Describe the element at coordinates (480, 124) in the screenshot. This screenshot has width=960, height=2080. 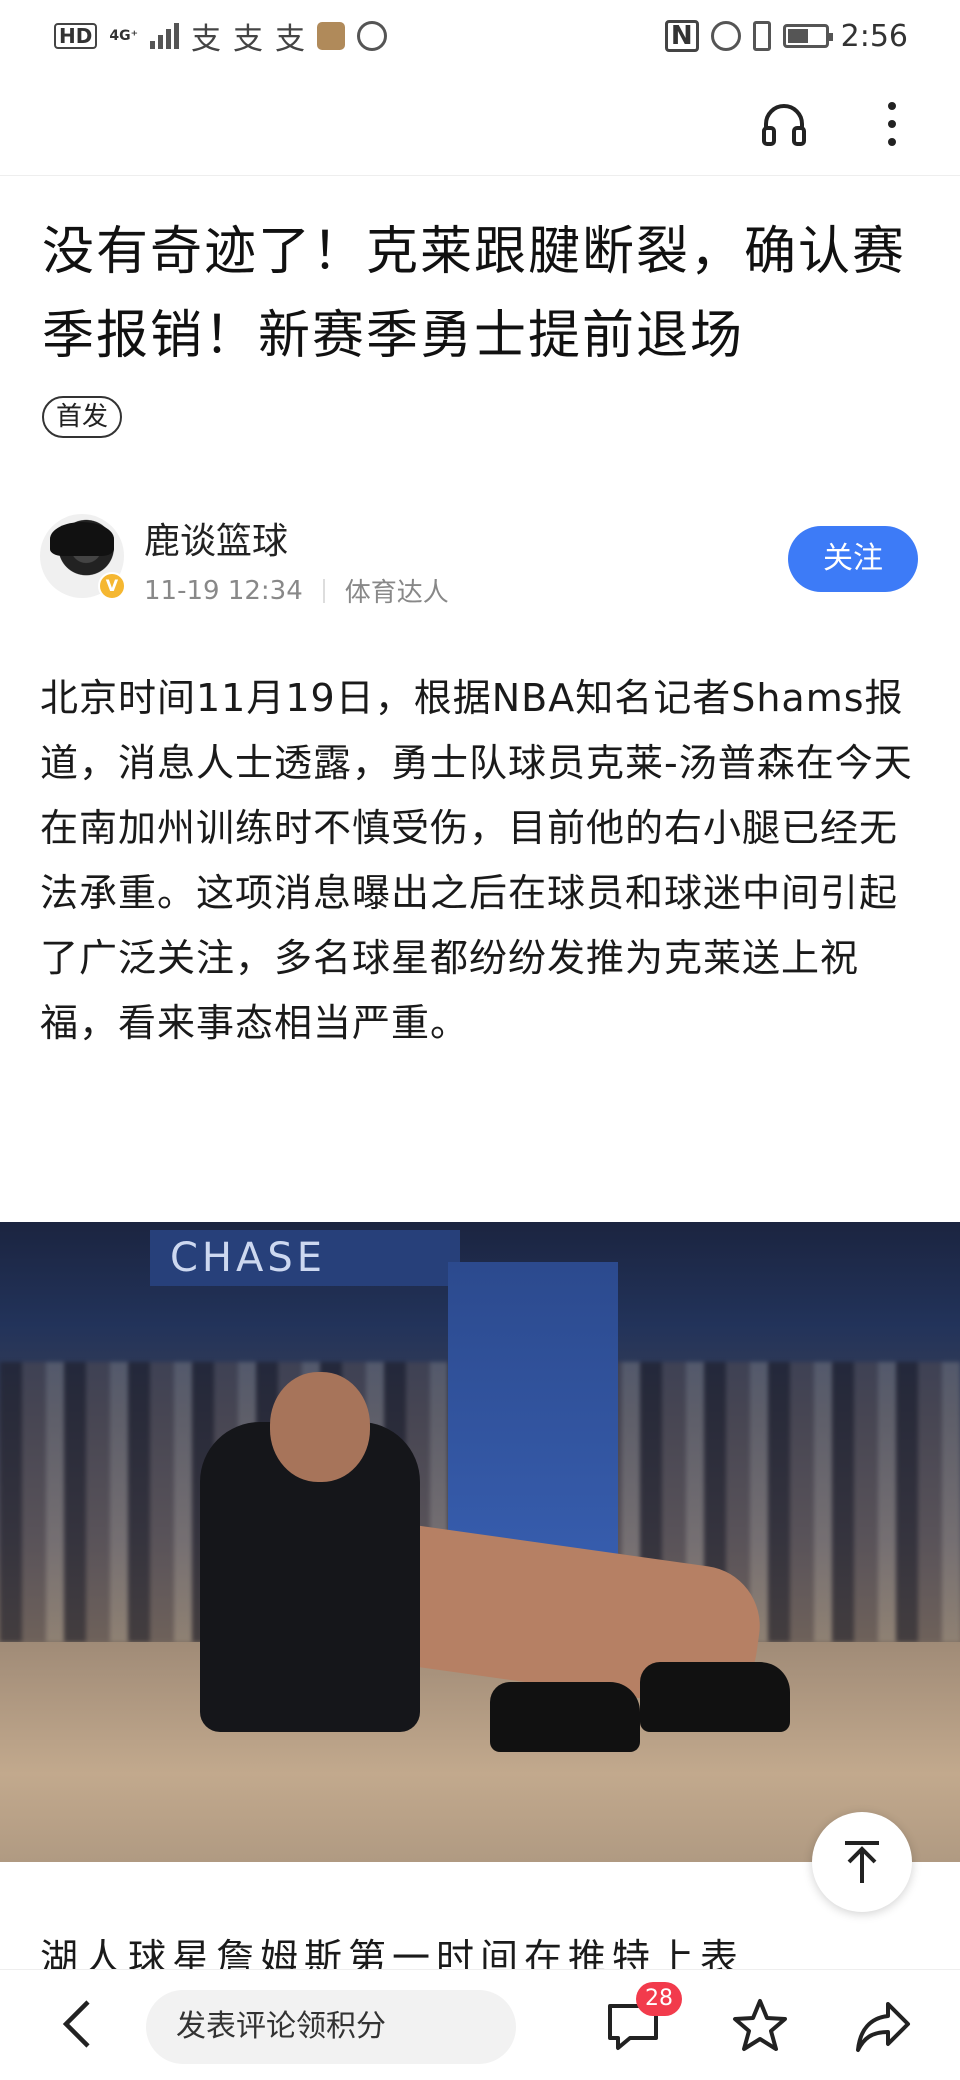
I see `top-toolbar` at that location.